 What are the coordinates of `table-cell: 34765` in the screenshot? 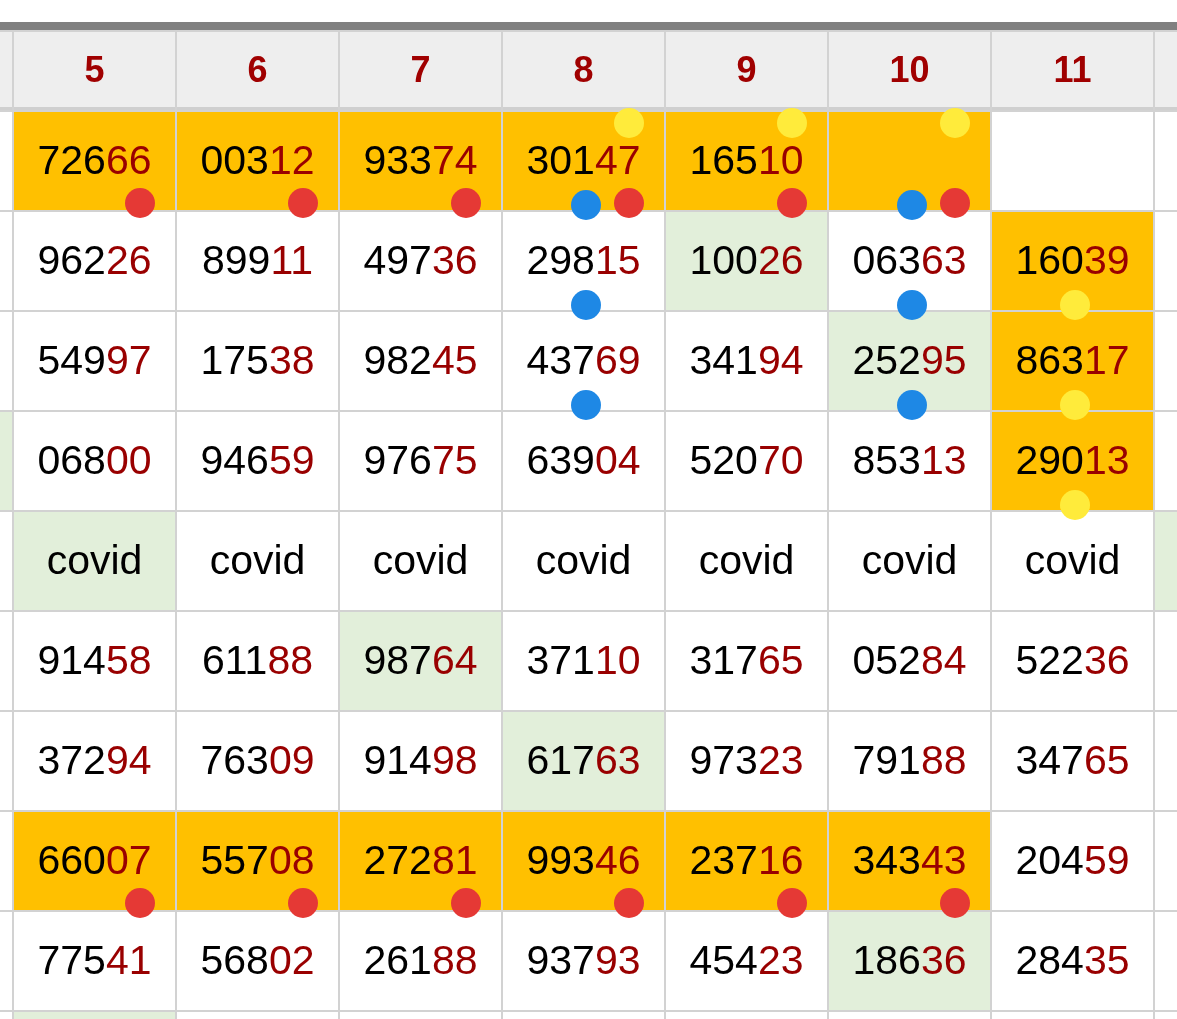 It's located at (1072, 761).